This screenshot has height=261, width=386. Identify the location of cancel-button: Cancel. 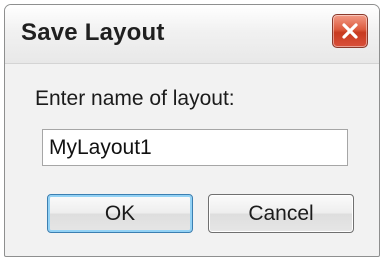
(281, 213).